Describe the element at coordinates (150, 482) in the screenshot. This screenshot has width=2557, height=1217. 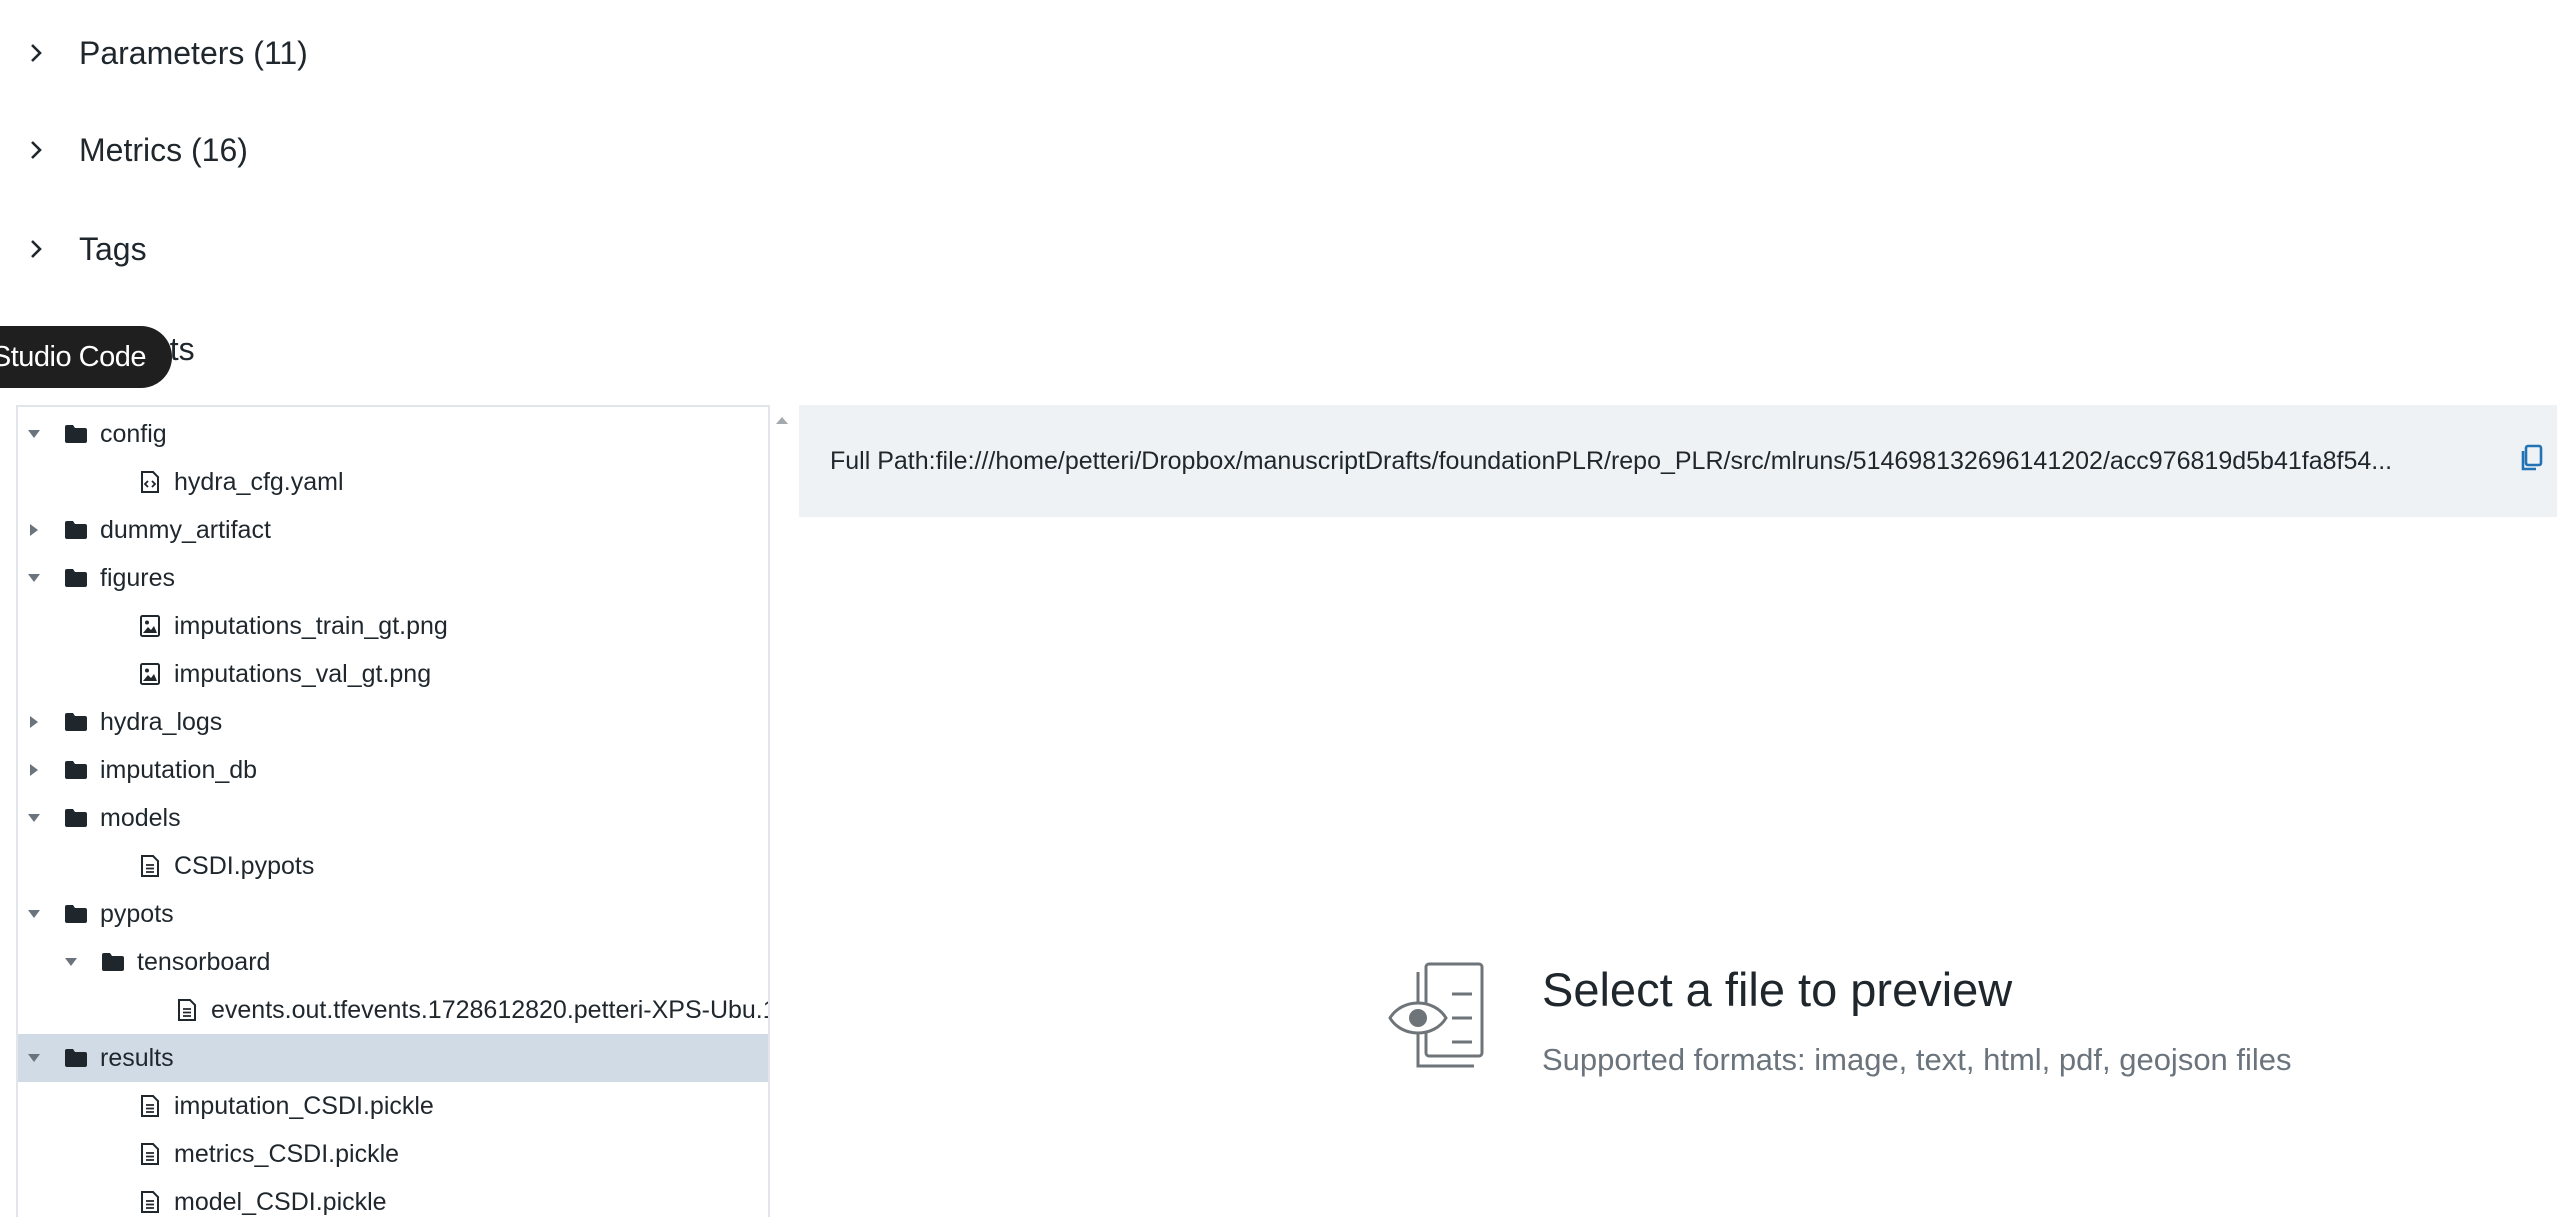
I see `code-file-icon` at that location.